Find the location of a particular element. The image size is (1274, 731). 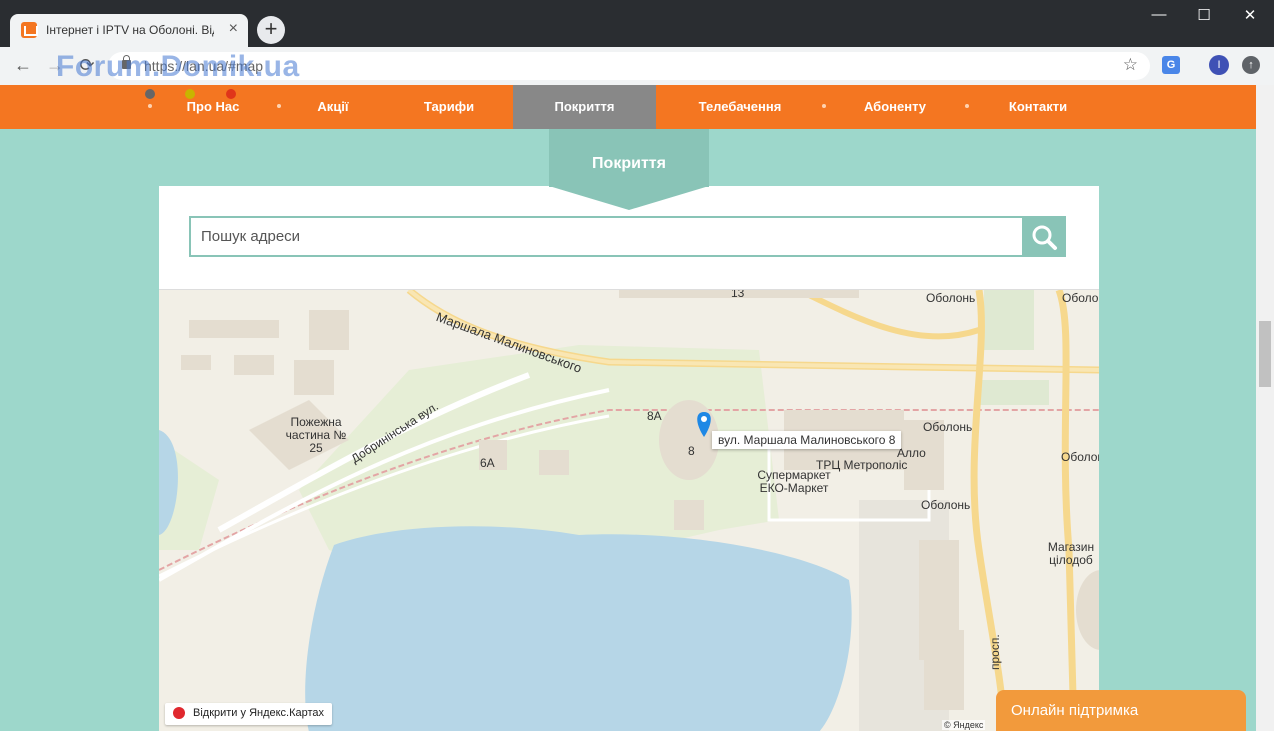

street-label: просп. is located at coordinates (995, 652).